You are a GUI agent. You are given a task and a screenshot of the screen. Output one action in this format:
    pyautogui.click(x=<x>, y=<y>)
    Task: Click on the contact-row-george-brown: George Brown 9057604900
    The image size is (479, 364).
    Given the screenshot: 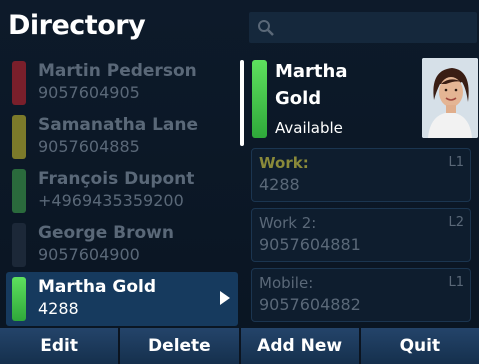 What is the action you would take?
    pyautogui.click(x=122, y=245)
    